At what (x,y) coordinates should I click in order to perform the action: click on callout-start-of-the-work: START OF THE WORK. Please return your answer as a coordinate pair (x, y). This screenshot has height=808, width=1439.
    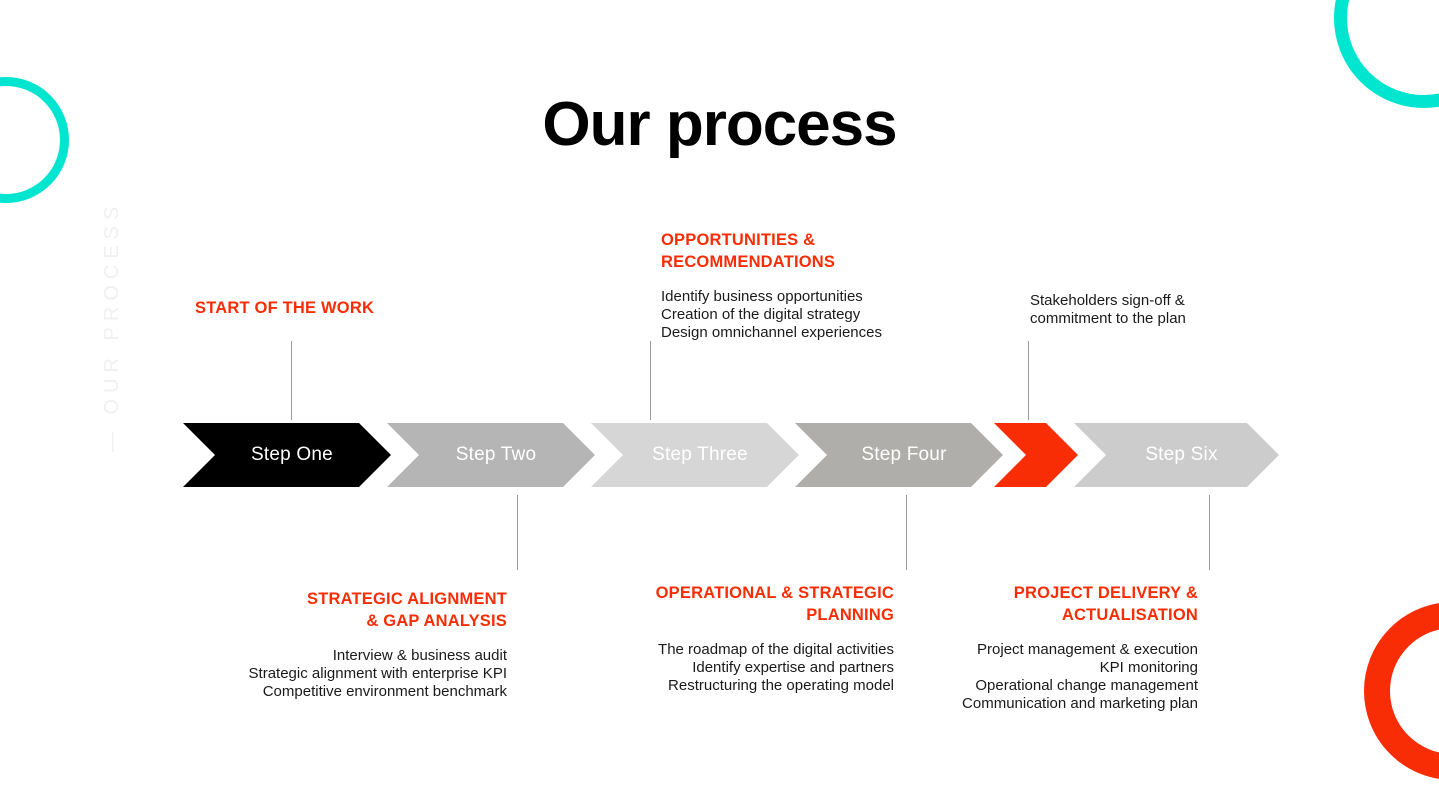
    Looking at the image, I should click on (355, 308).